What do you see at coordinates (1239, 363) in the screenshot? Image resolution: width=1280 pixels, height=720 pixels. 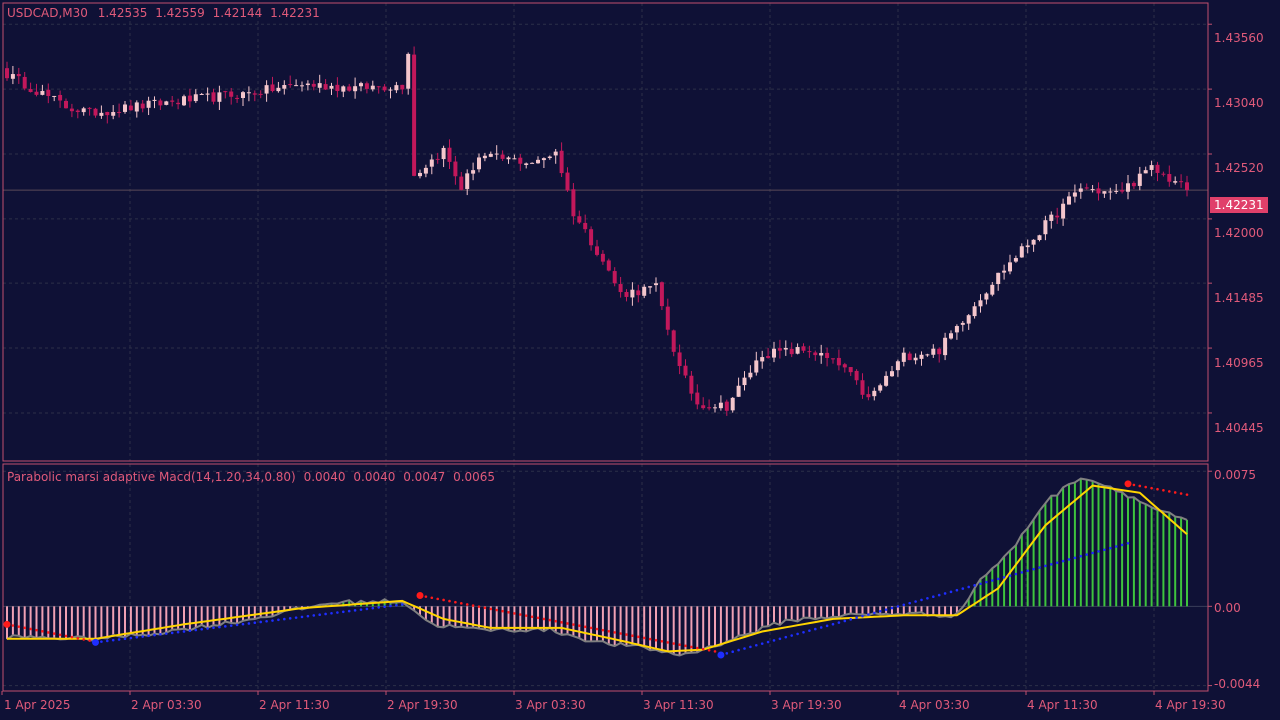 I see `price-tick-label: 1.40965` at bounding box center [1239, 363].